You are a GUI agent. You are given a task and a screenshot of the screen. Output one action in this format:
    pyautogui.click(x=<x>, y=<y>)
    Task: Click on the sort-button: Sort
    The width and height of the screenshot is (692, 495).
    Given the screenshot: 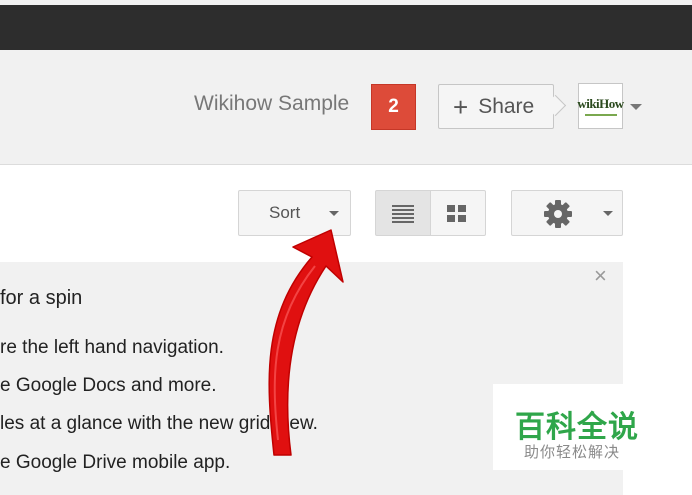 What is the action you would take?
    pyautogui.click(x=294, y=213)
    